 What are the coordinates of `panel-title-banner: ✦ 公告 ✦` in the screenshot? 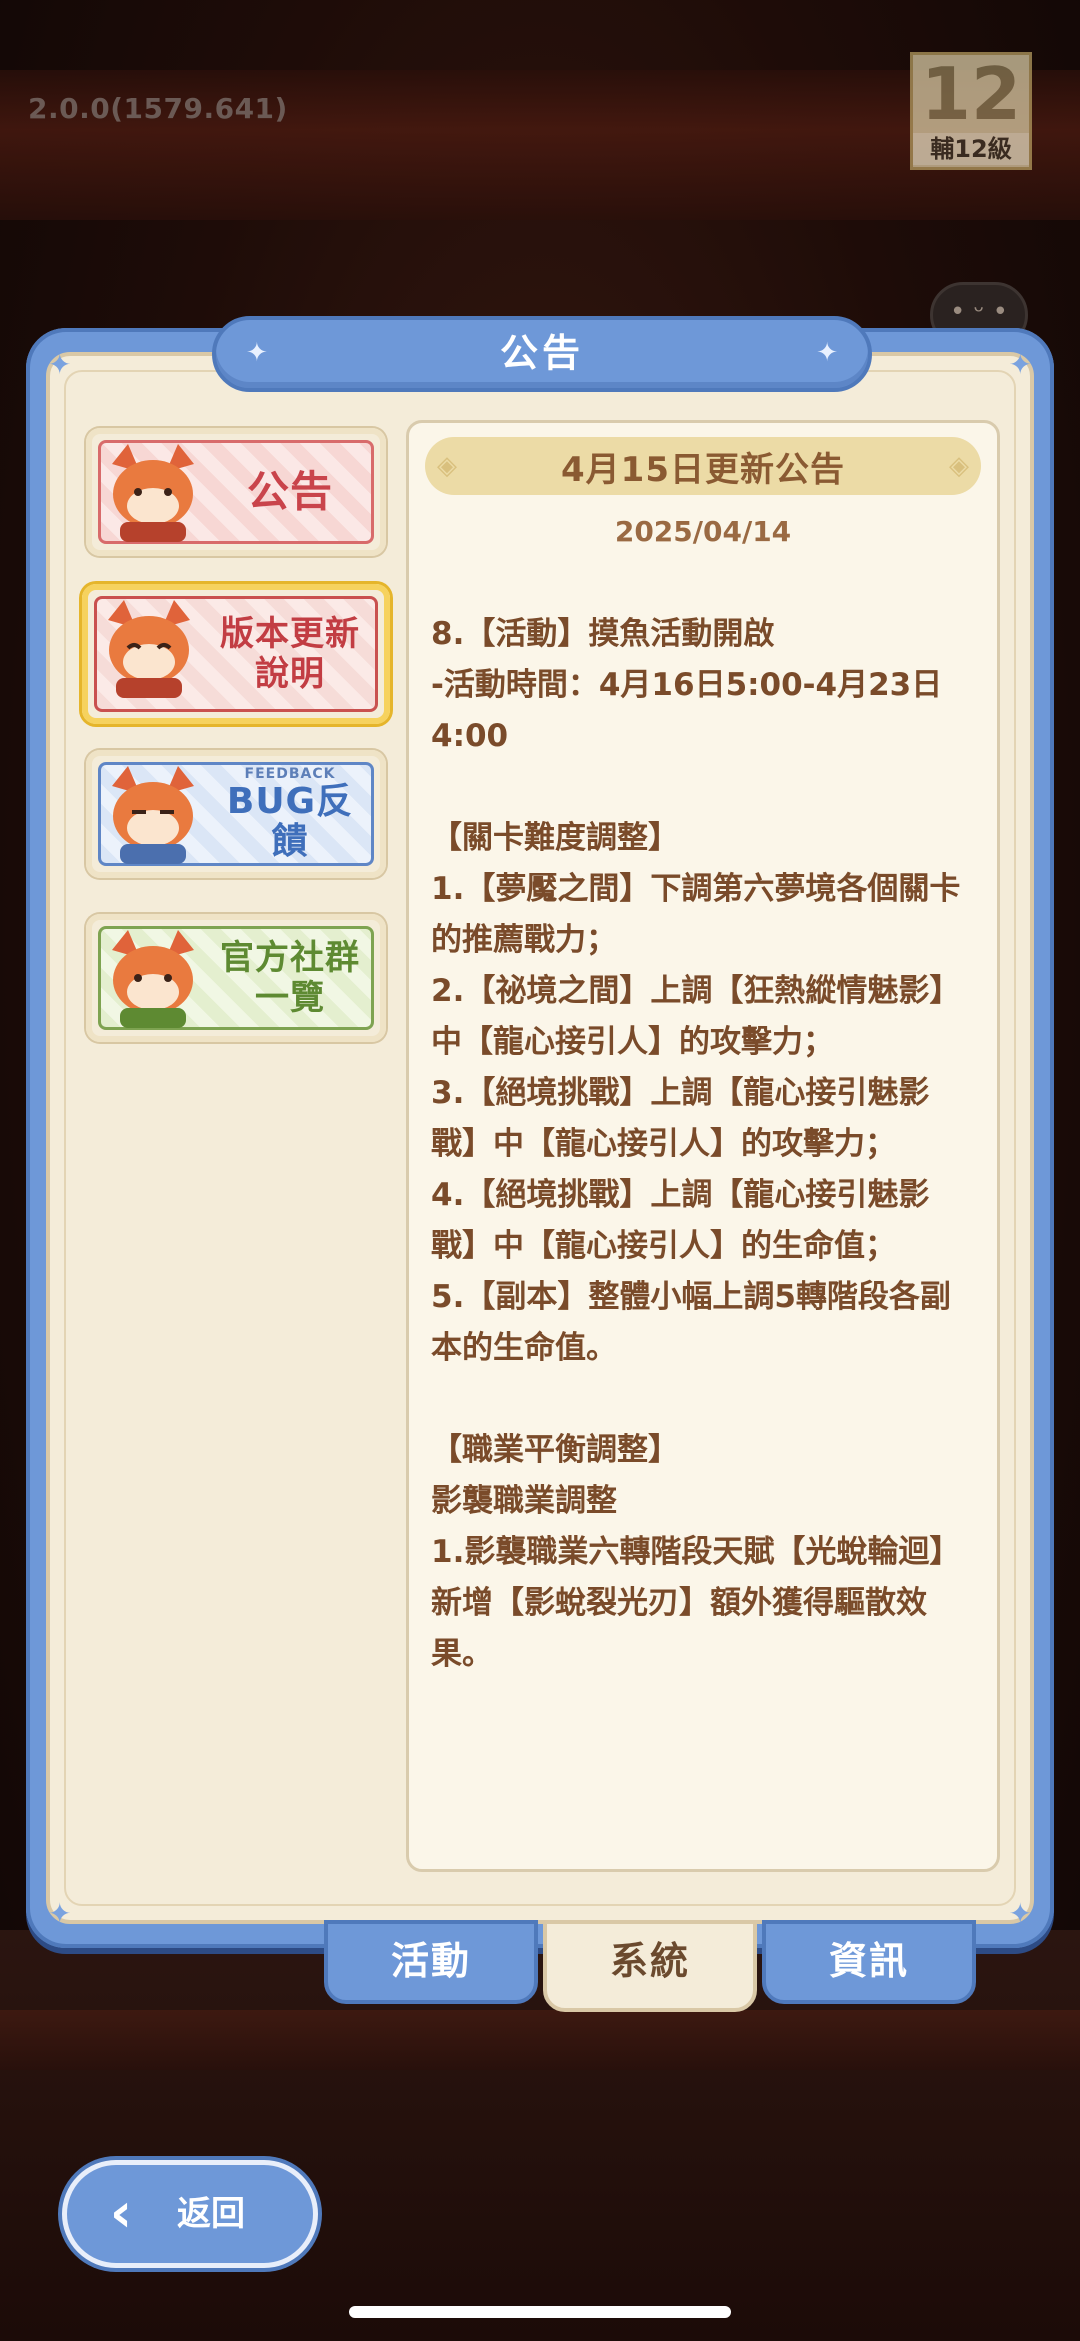 It's located at (542, 354).